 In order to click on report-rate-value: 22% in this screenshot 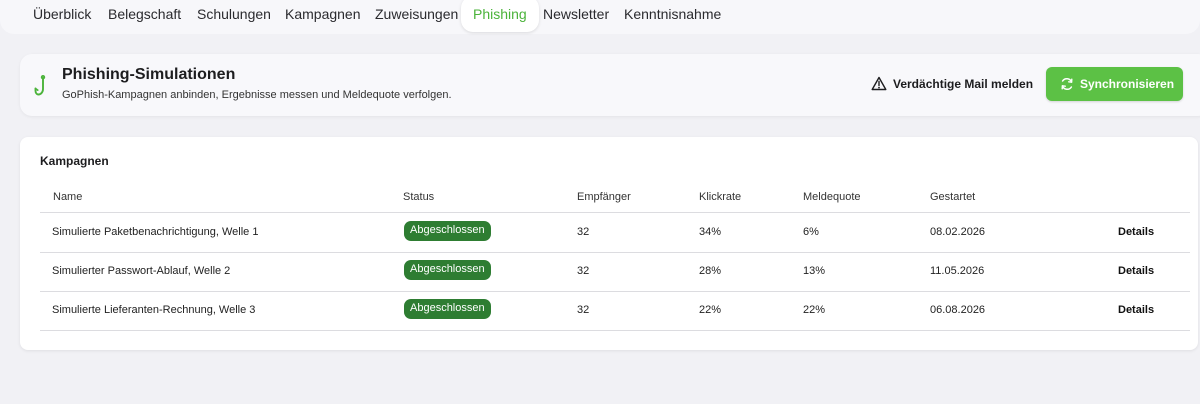, I will do `click(814, 310)`.